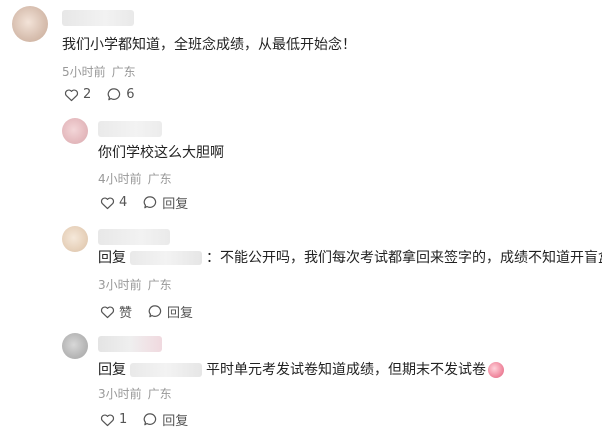 The height and width of the screenshot is (437, 602). What do you see at coordinates (123, 202) in the screenshot?
I see `like-count: 4` at bounding box center [123, 202].